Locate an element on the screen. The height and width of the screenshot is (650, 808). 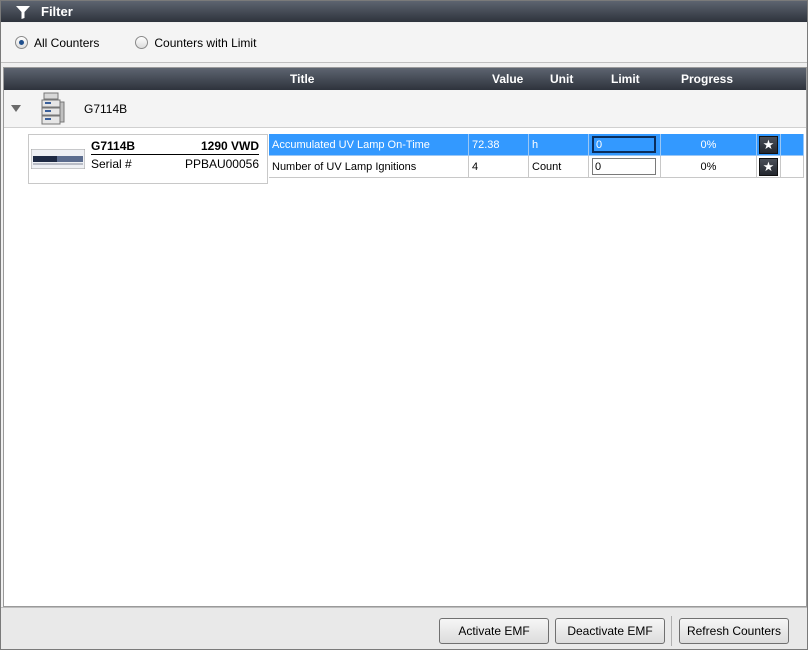
table-row: Accumulated UV Lamp On-Time 72.38 h 0% ★ is located at coordinates (536, 145).